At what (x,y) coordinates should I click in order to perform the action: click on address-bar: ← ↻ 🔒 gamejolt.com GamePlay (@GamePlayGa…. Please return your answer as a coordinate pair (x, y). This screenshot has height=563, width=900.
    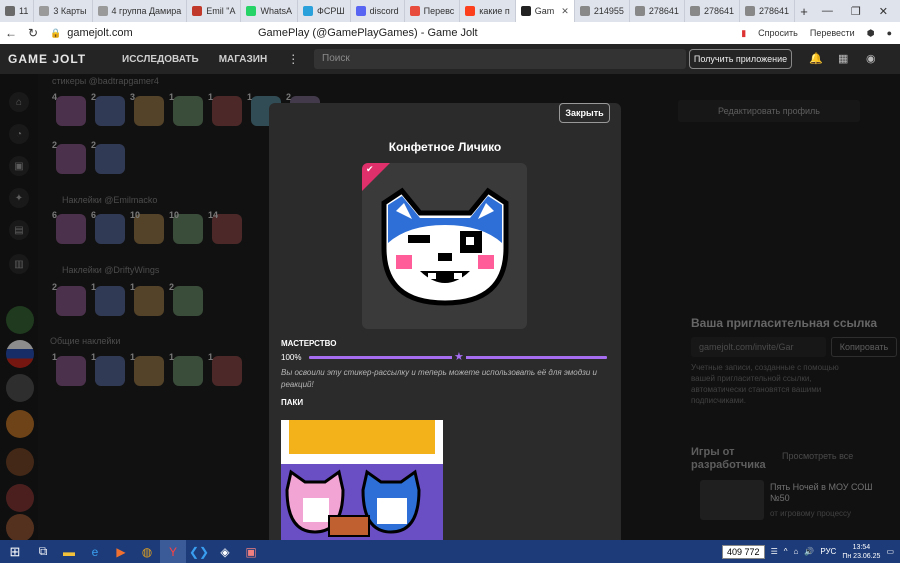
    Looking at the image, I should click on (450, 33).